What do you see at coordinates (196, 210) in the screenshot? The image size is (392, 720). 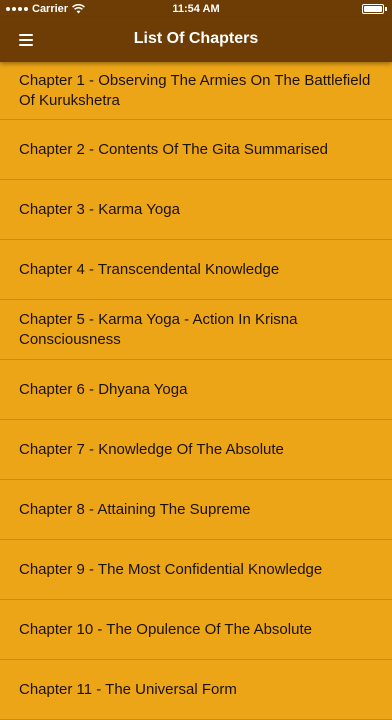 I see `chapter-item-3: Chapter 3 - Karma Yoga` at bounding box center [196, 210].